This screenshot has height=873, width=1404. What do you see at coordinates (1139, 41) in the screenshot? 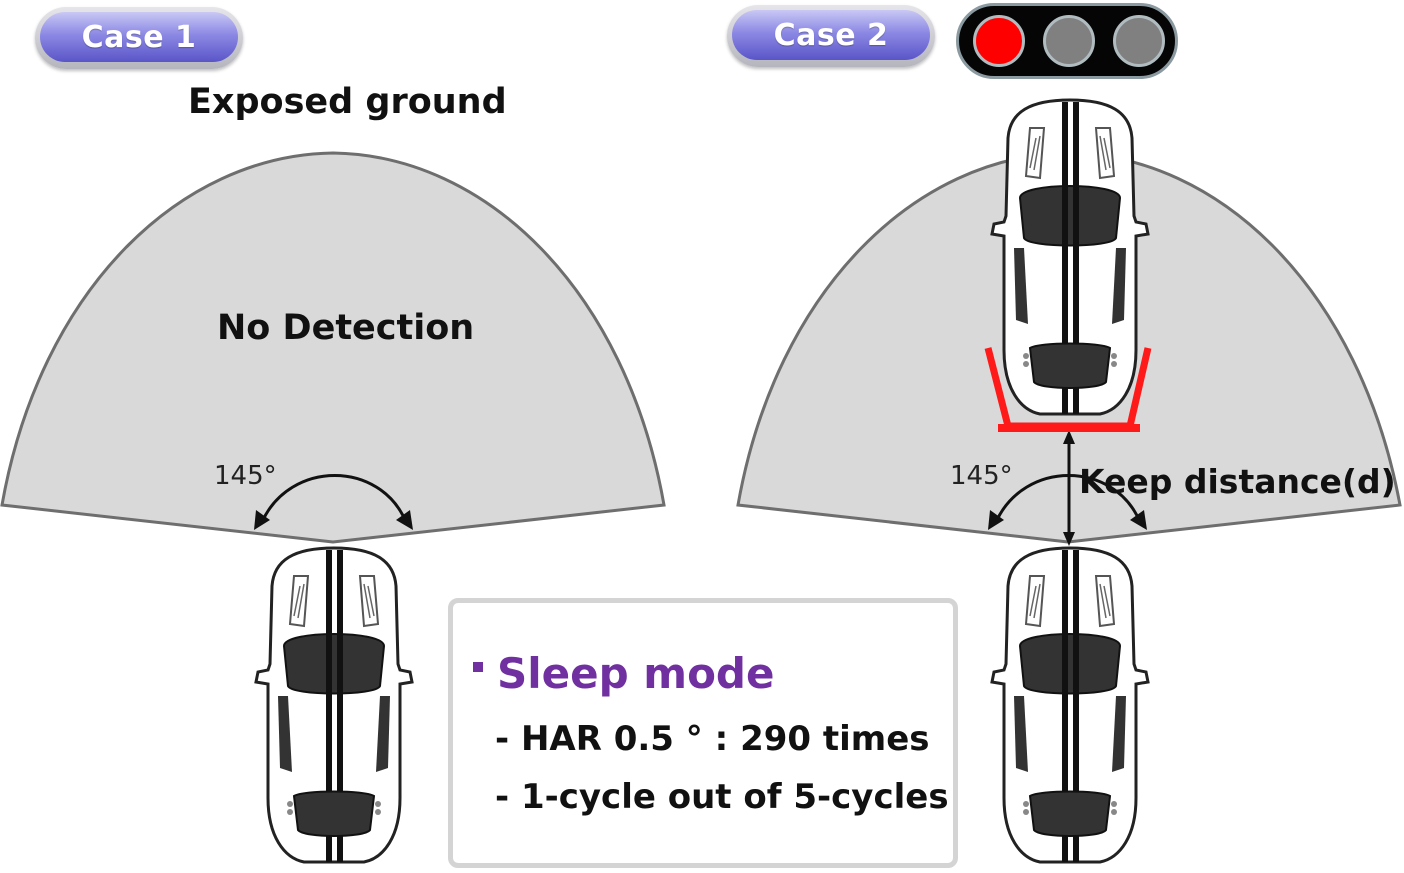
I see `traffic-lamp-right` at bounding box center [1139, 41].